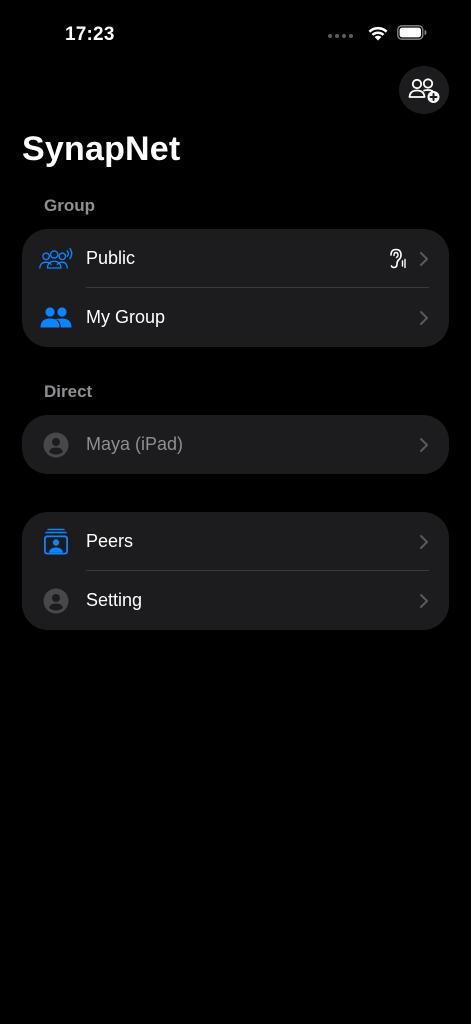  Describe the element at coordinates (101, 149) in the screenshot. I see `page-title: SynapNet` at that location.